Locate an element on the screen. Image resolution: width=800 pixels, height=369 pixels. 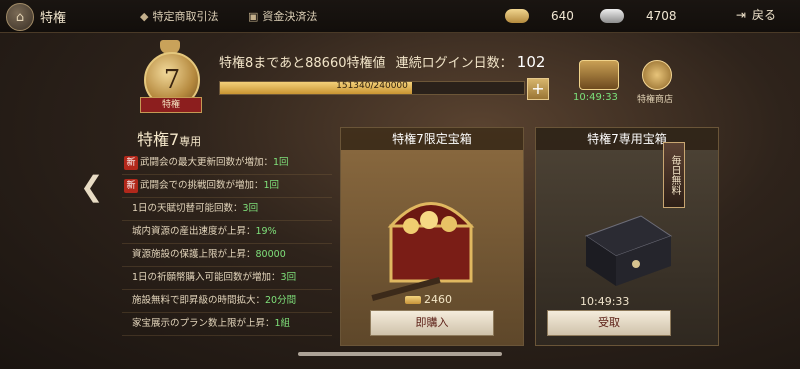
gold-coin-icon is located at coordinates (517, 16).